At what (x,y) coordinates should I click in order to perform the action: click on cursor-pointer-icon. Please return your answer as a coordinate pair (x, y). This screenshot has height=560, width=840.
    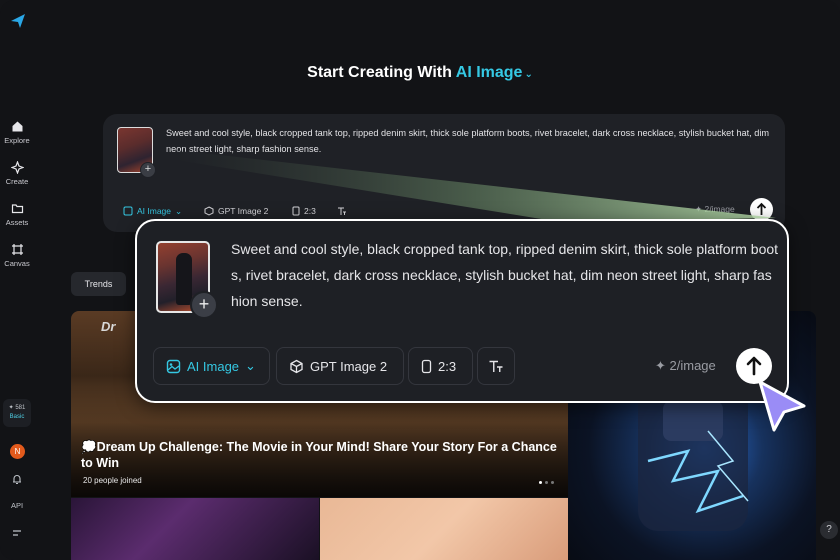
    Looking at the image, I should click on (782, 406).